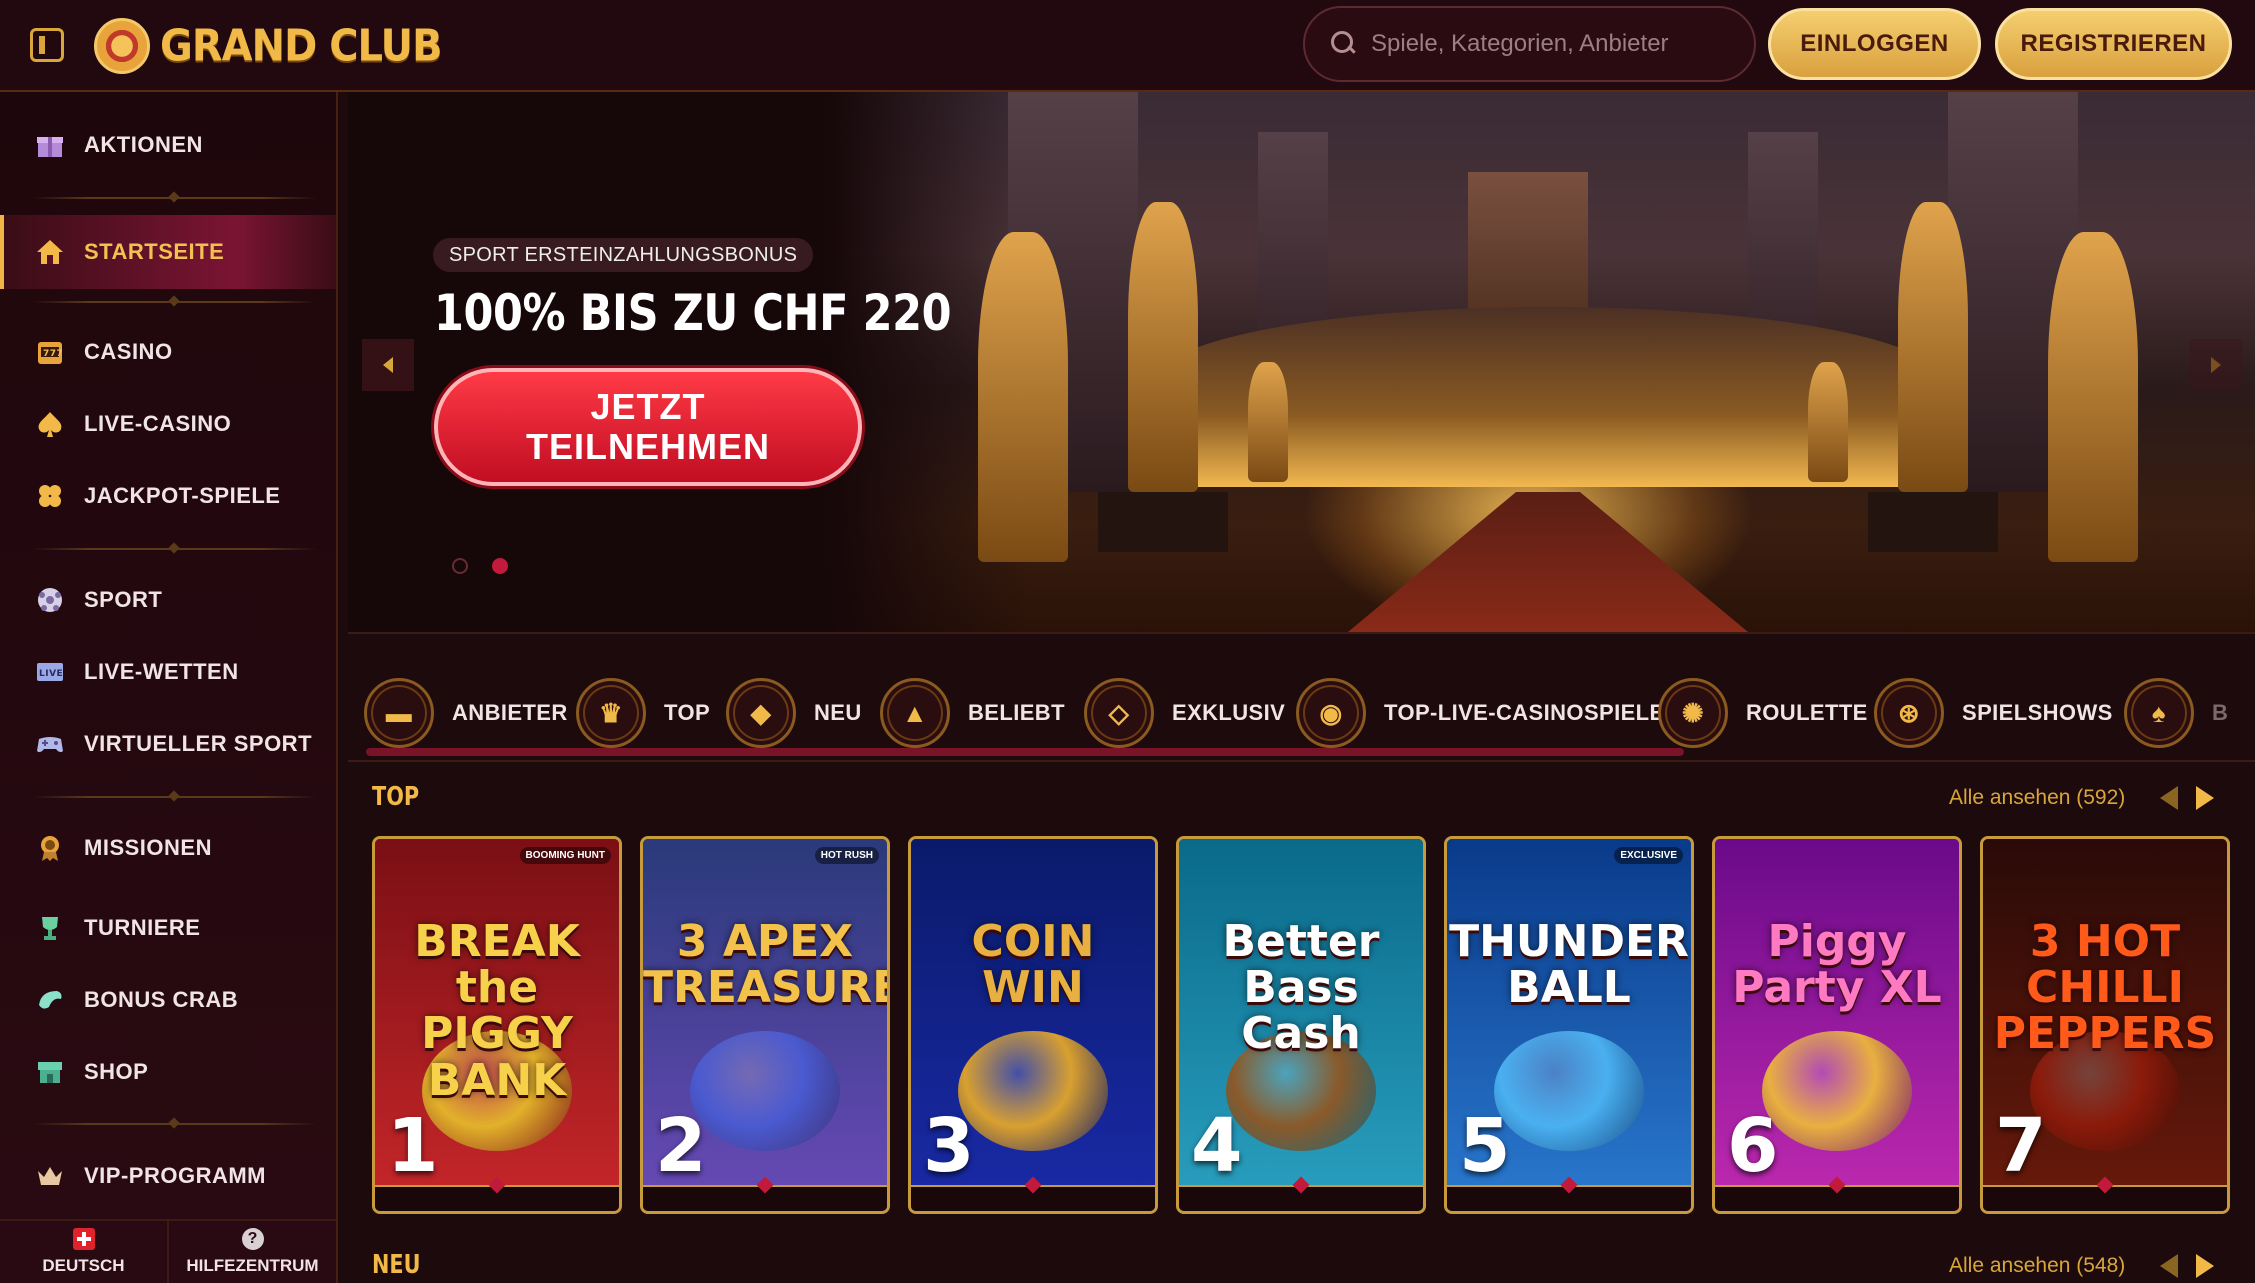  I want to click on chevron-right-icon, so click(2216, 365).